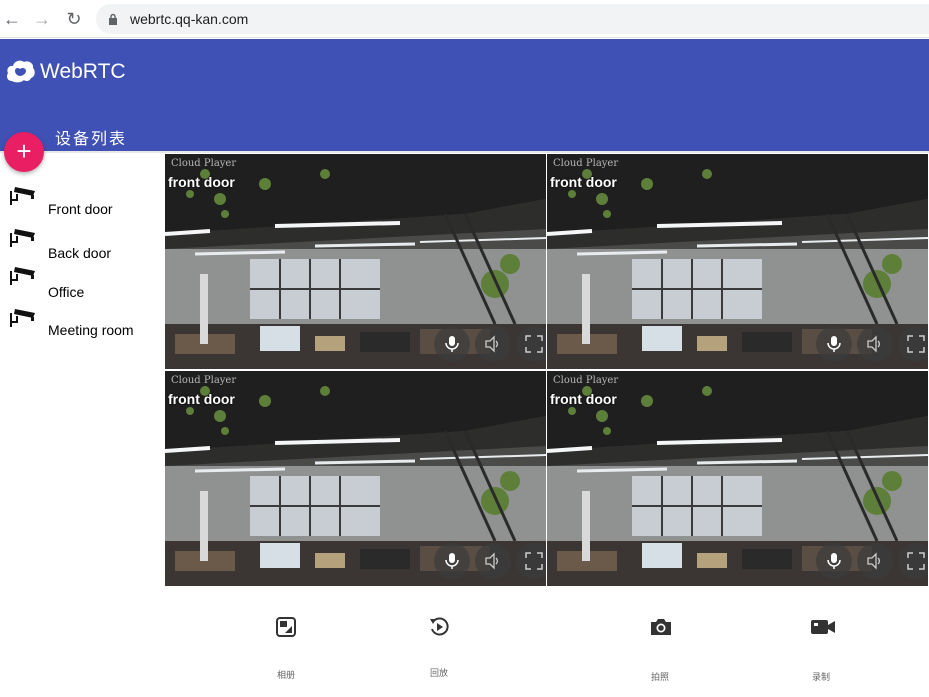 This screenshot has height=697, width=929. What do you see at coordinates (659, 677) in the screenshot?
I see `snapshot-label: 拍照` at bounding box center [659, 677].